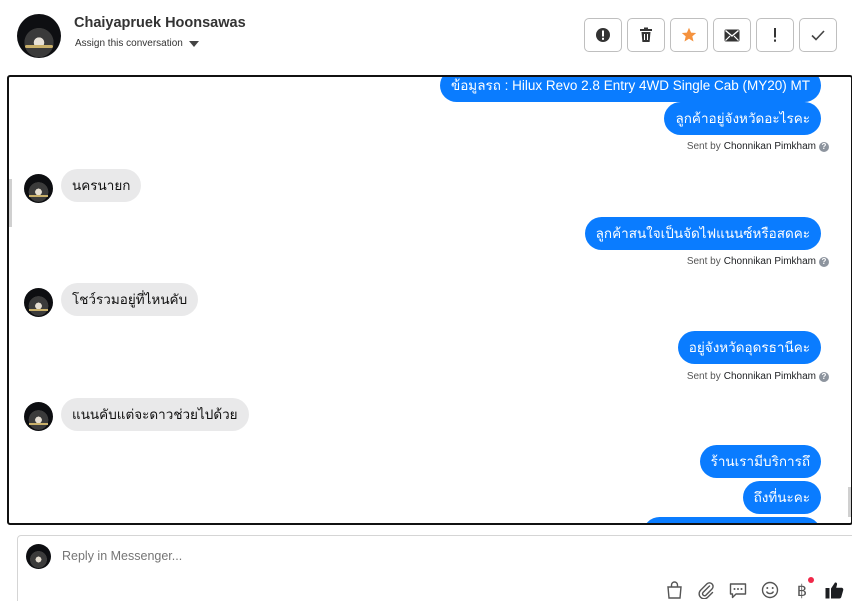  I want to click on saved-reply-icon, so click(738, 590).